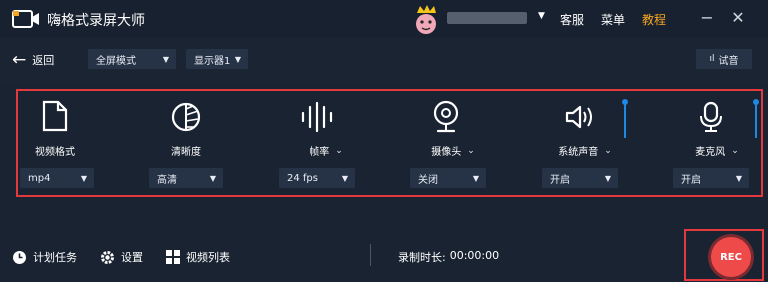  I want to click on fps-select: 24 fps ▼, so click(317, 178).